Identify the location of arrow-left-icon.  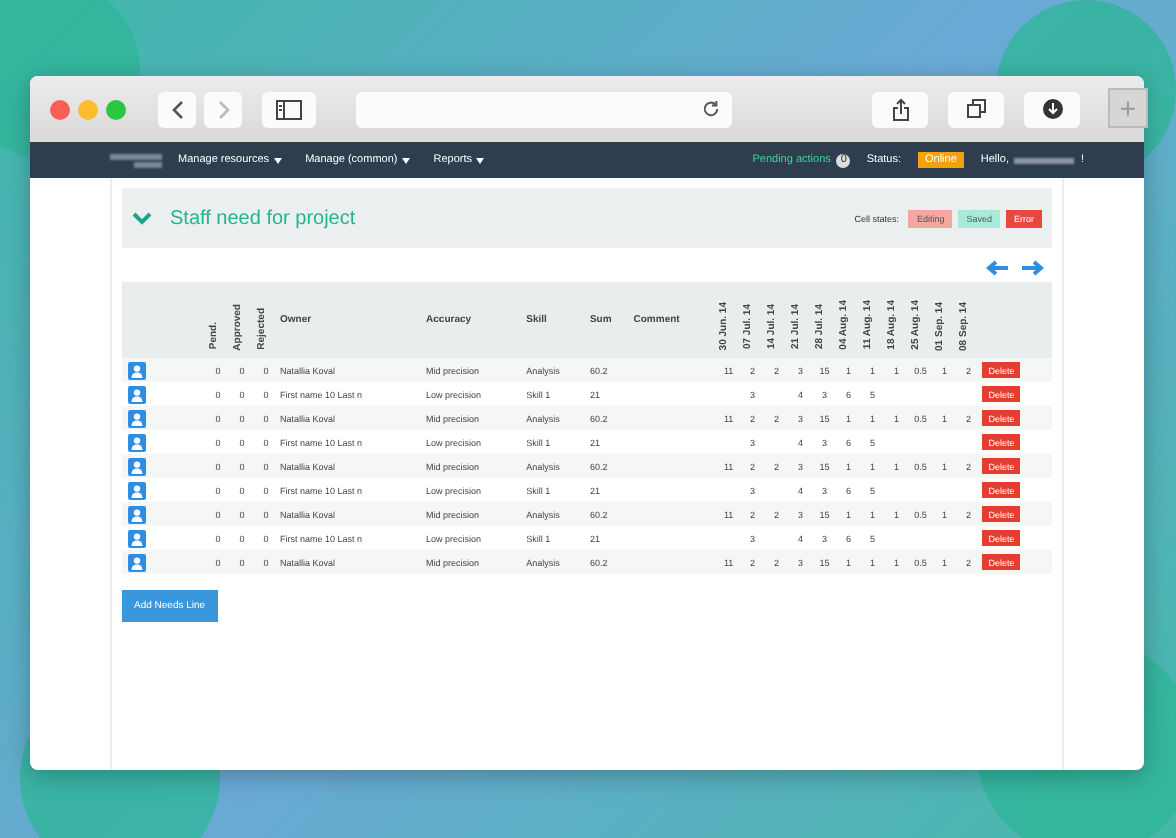
(998, 268).